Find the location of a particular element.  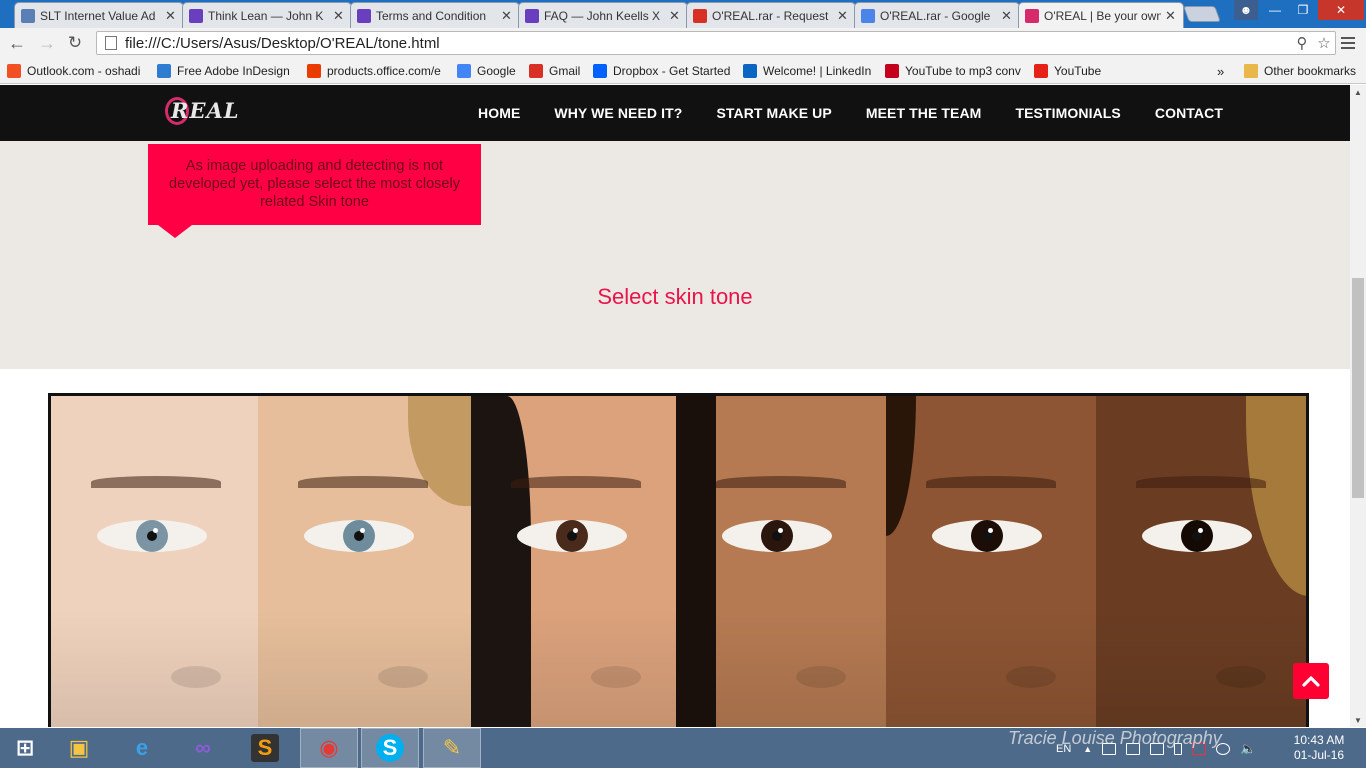

logo-text: REAL is located at coordinates (205, 110).